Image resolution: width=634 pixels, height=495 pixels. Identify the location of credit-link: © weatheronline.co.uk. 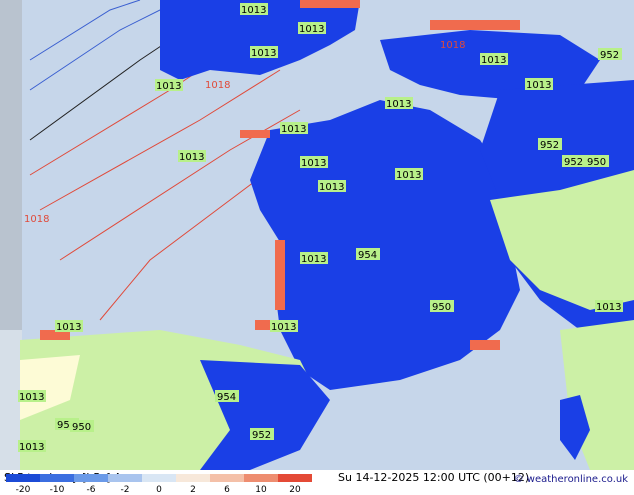
(571, 479).